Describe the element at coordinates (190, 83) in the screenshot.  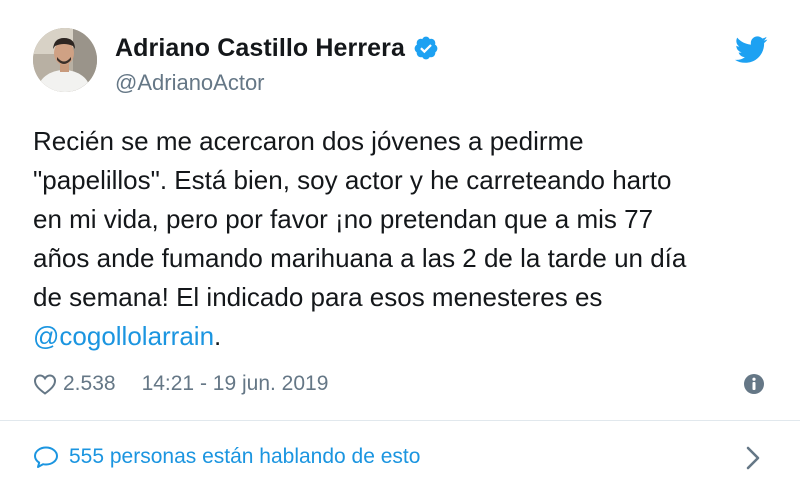
I see `author-handle: @AdrianoActor` at that location.